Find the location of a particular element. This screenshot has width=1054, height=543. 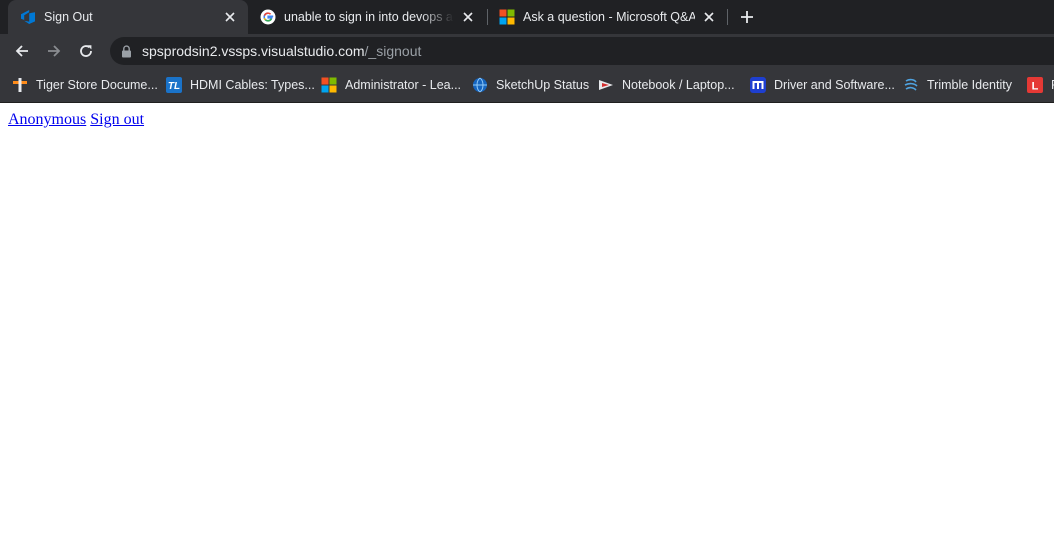

m-logo-icon is located at coordinates (758, 85).